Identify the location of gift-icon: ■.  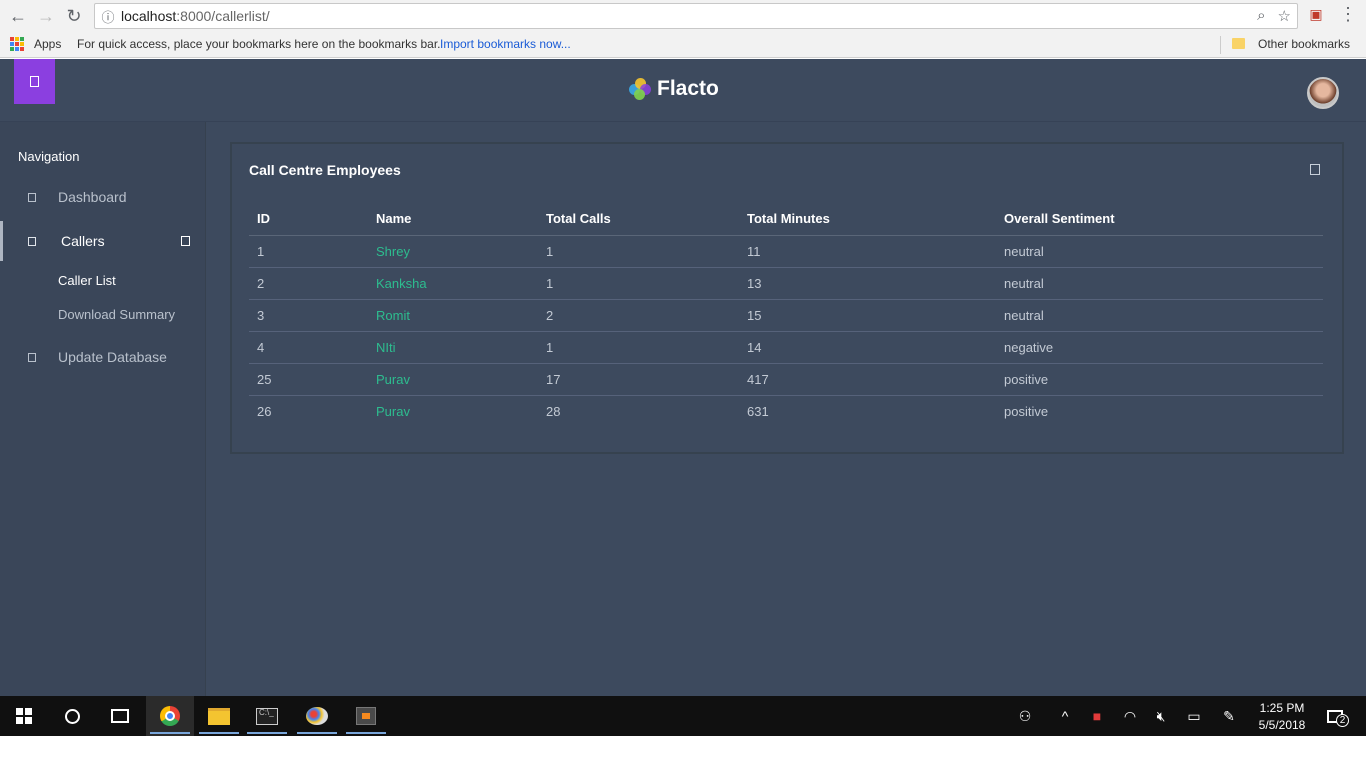
(1097, 716).